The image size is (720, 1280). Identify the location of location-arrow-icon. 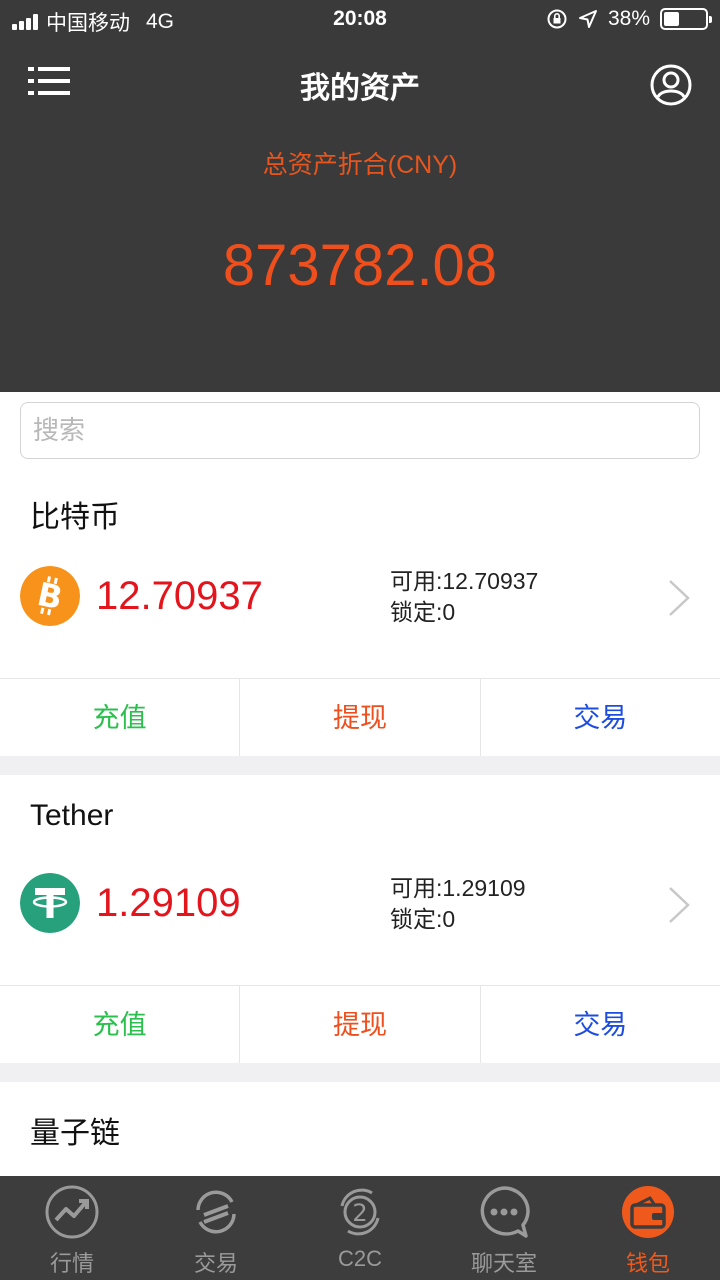
(587, 19).